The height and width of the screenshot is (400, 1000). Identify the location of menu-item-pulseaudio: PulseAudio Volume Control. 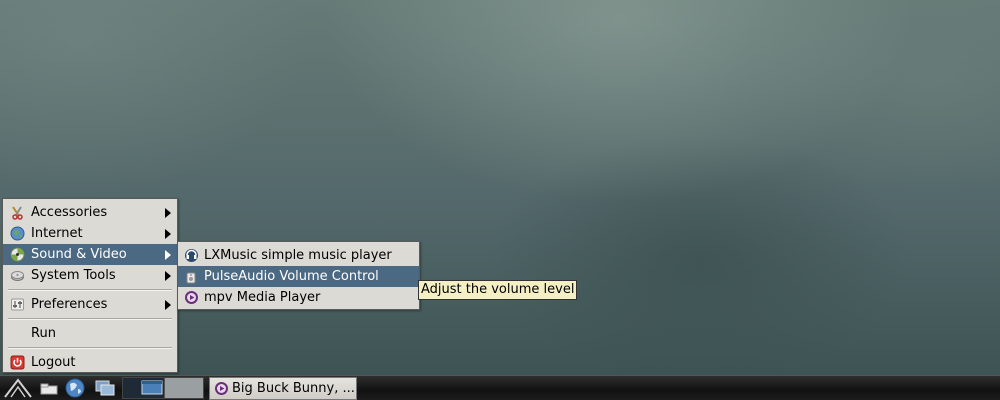
(298, 276).